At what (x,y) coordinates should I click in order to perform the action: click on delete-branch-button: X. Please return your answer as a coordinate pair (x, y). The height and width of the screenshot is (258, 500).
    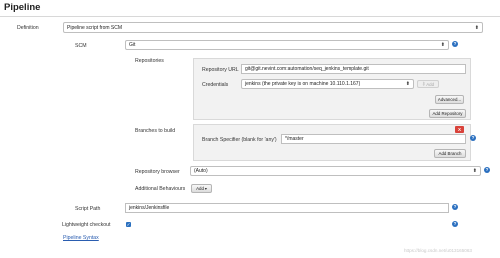
    Looking at the image, I should click on (459, 129).